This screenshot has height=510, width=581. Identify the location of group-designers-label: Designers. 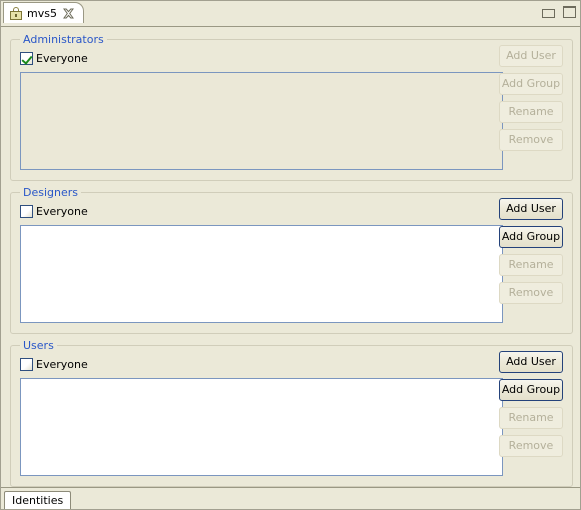
(50, 192).